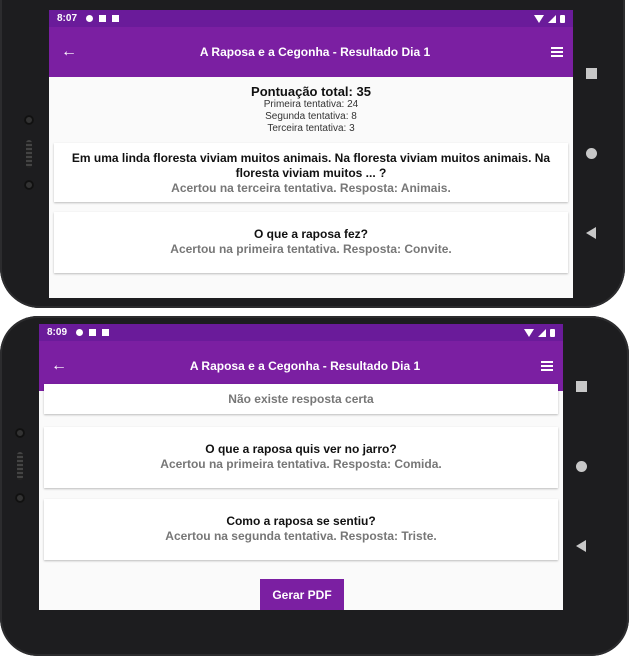  What do you see at coordinates (301, 521) in the screenshot?
I see `question-text: Como a raposa se sentiu?` at bounding box center [301, 521].